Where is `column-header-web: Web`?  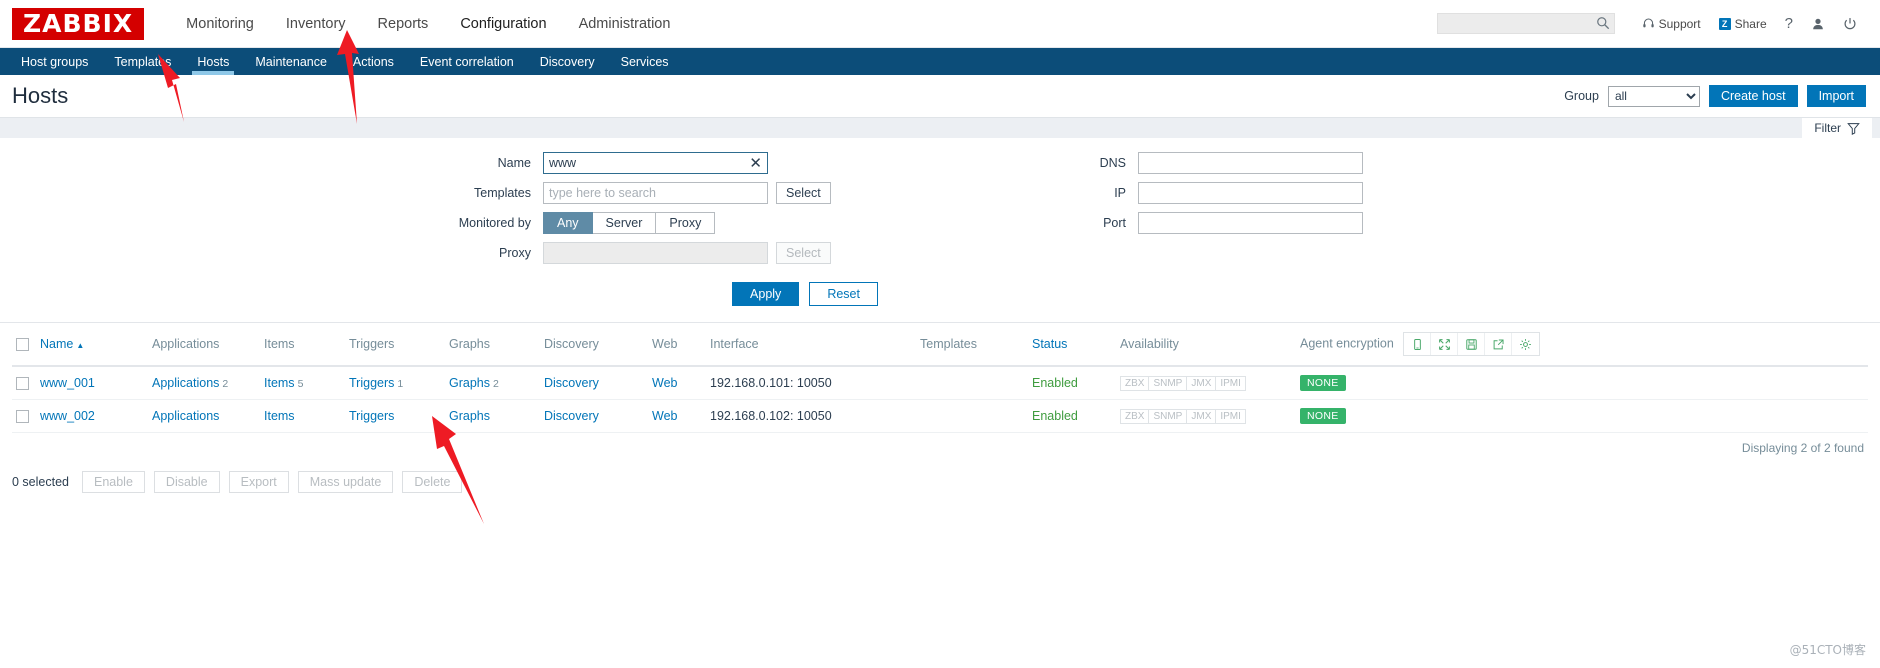
column-header-web: Web is located at coordinates (677, 345).